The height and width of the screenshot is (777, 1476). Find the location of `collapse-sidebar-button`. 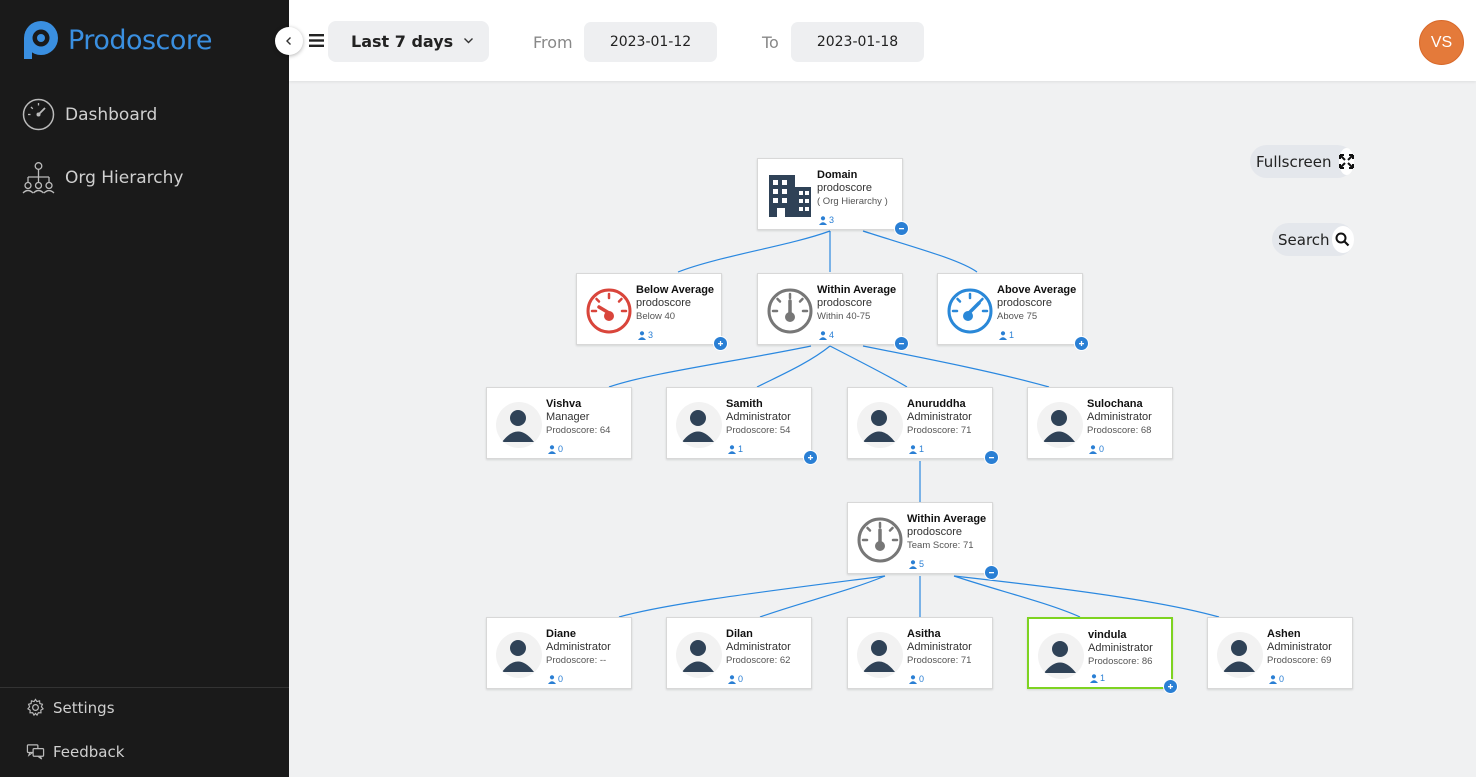

collapse-sidebar-button is located at coordinates (289, 41).